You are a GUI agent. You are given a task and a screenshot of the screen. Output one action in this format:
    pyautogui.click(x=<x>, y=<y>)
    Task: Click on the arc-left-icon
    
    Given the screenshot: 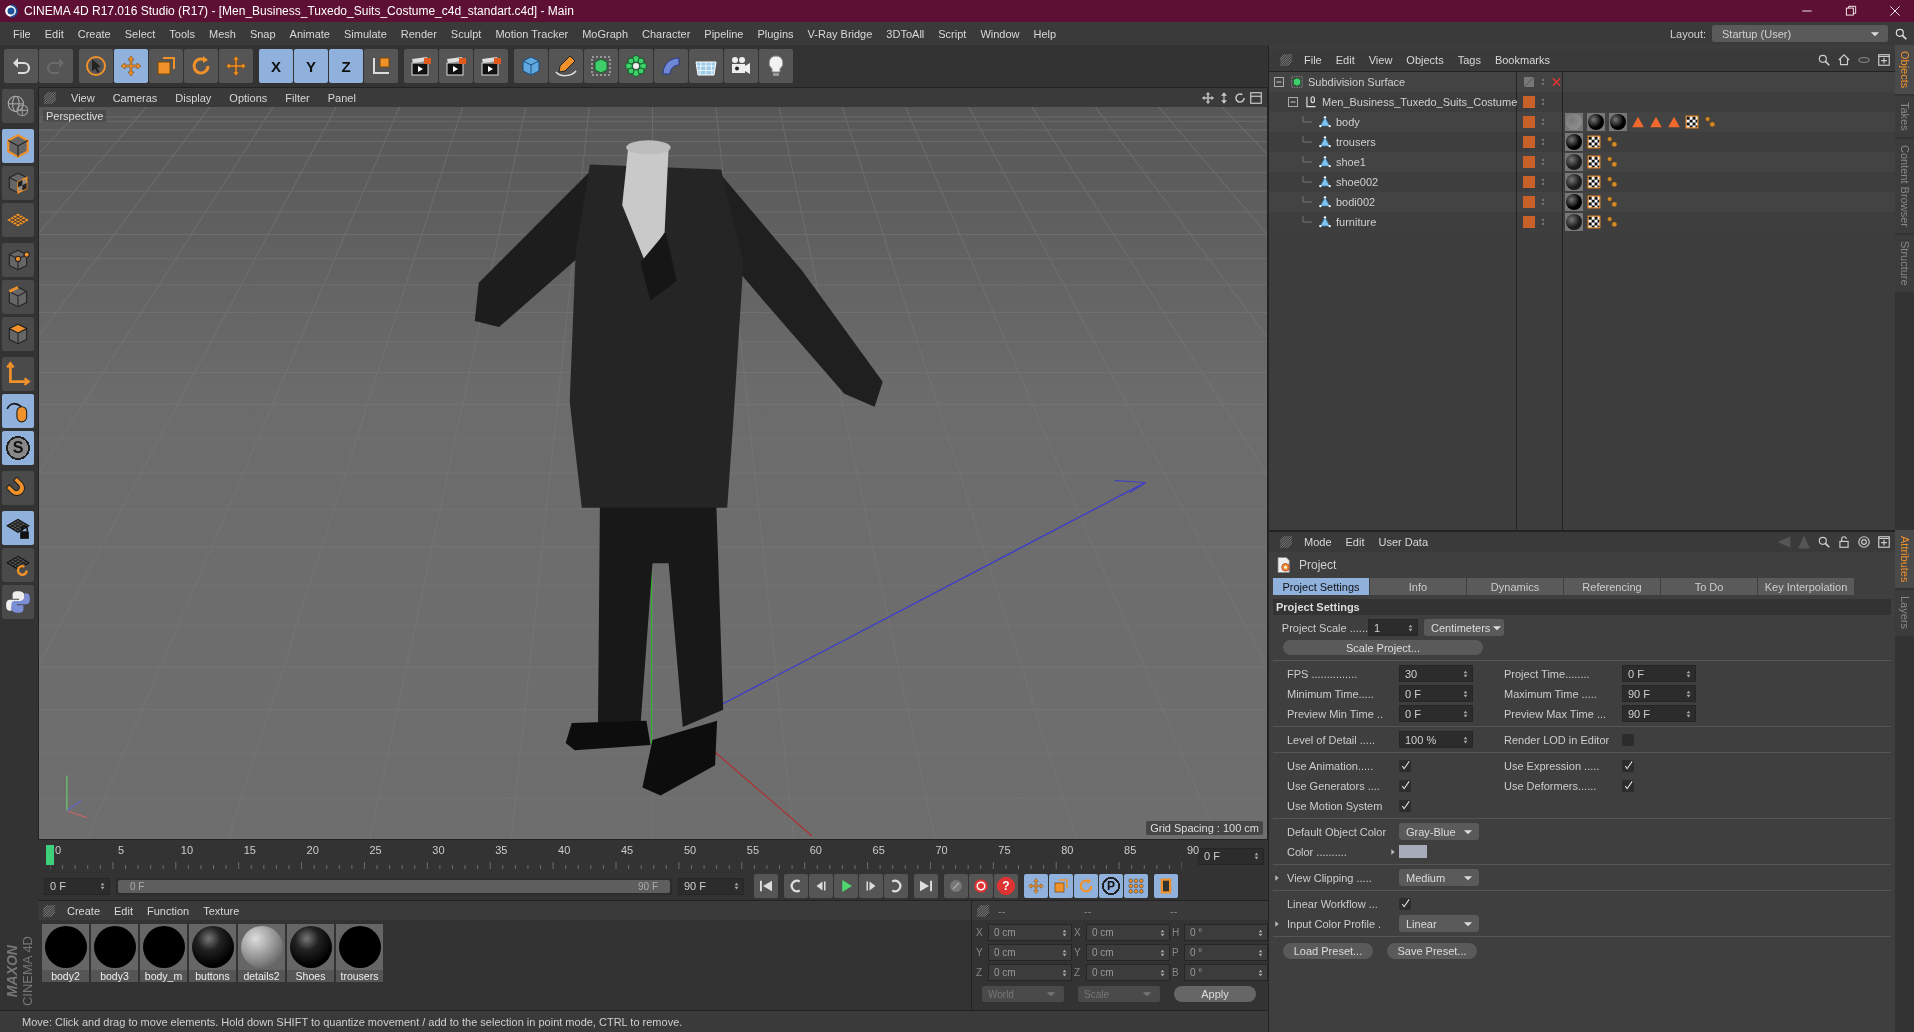 What is the action you would take?
    pyautogui.click(x=796, y=886)
    